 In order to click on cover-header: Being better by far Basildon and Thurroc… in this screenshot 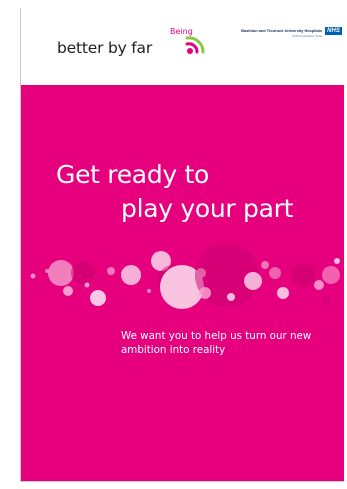, I will do `click(182, 40)`.